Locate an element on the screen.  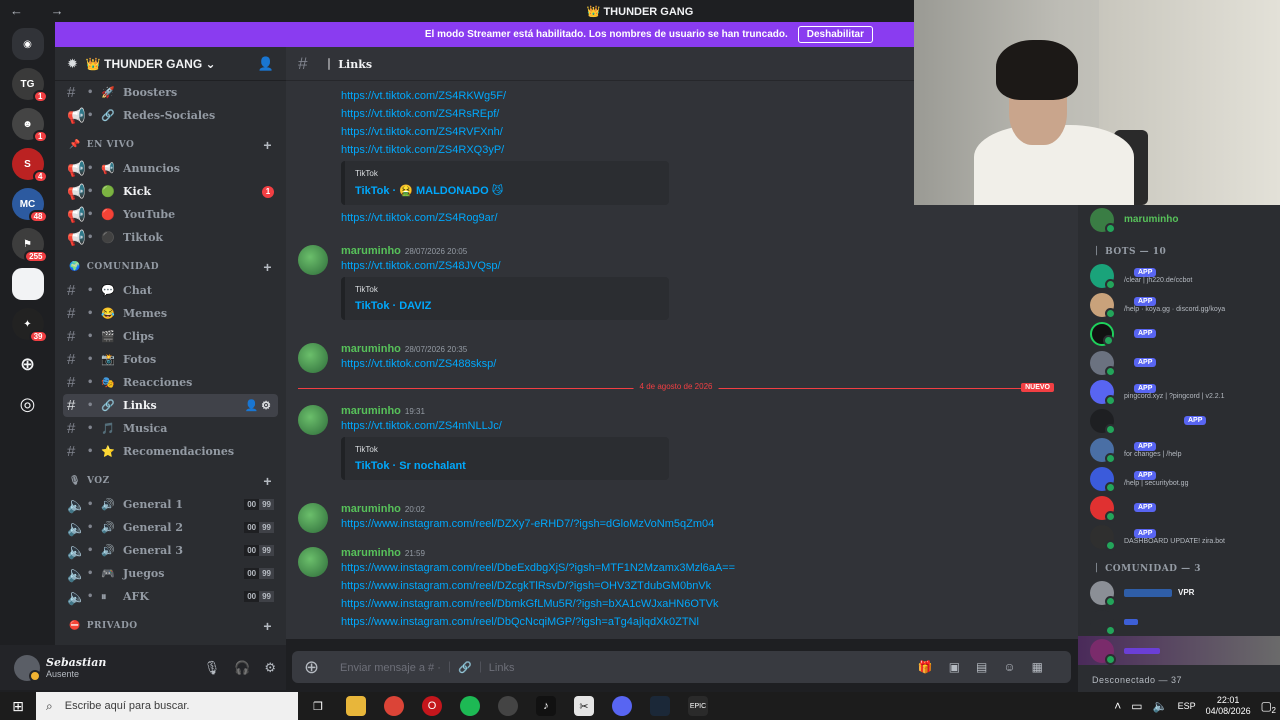
embed-title: TikTok · 🤮 MALDONADO 😼 is located at coordinates (507, 190).